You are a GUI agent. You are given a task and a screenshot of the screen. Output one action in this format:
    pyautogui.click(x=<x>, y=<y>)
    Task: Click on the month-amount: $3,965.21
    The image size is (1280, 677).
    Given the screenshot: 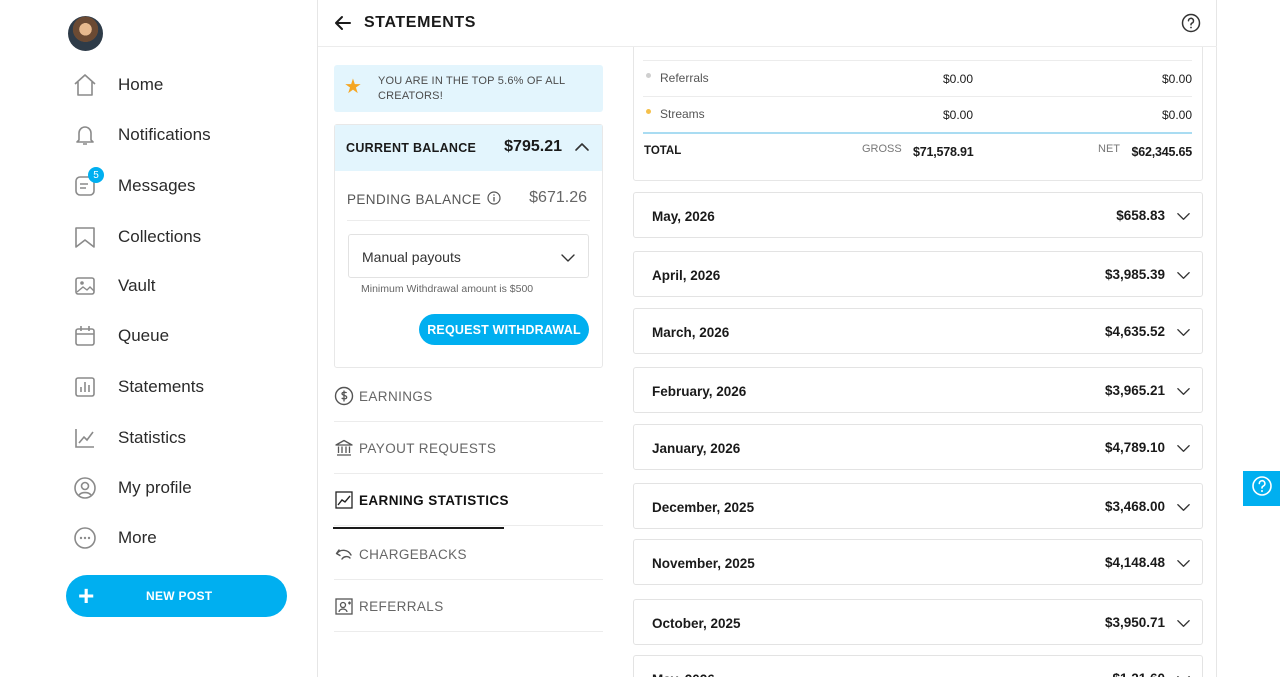 What is the action you would take?
    pyautogui.click(x=1134, y=390)
    